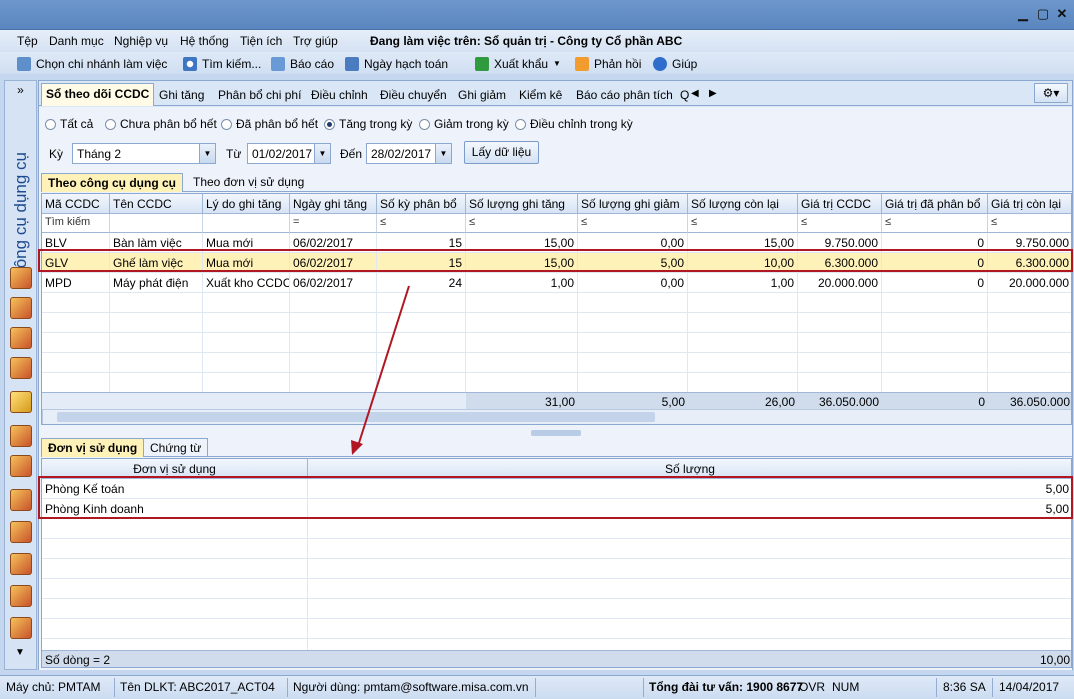 Image resolution: width=1074 pixels, height=699 pixels. What do you see at coordinates (812, 687) in the screenshot?
I see `ovr-indicator: OVR` at bounding box center [812, 687].